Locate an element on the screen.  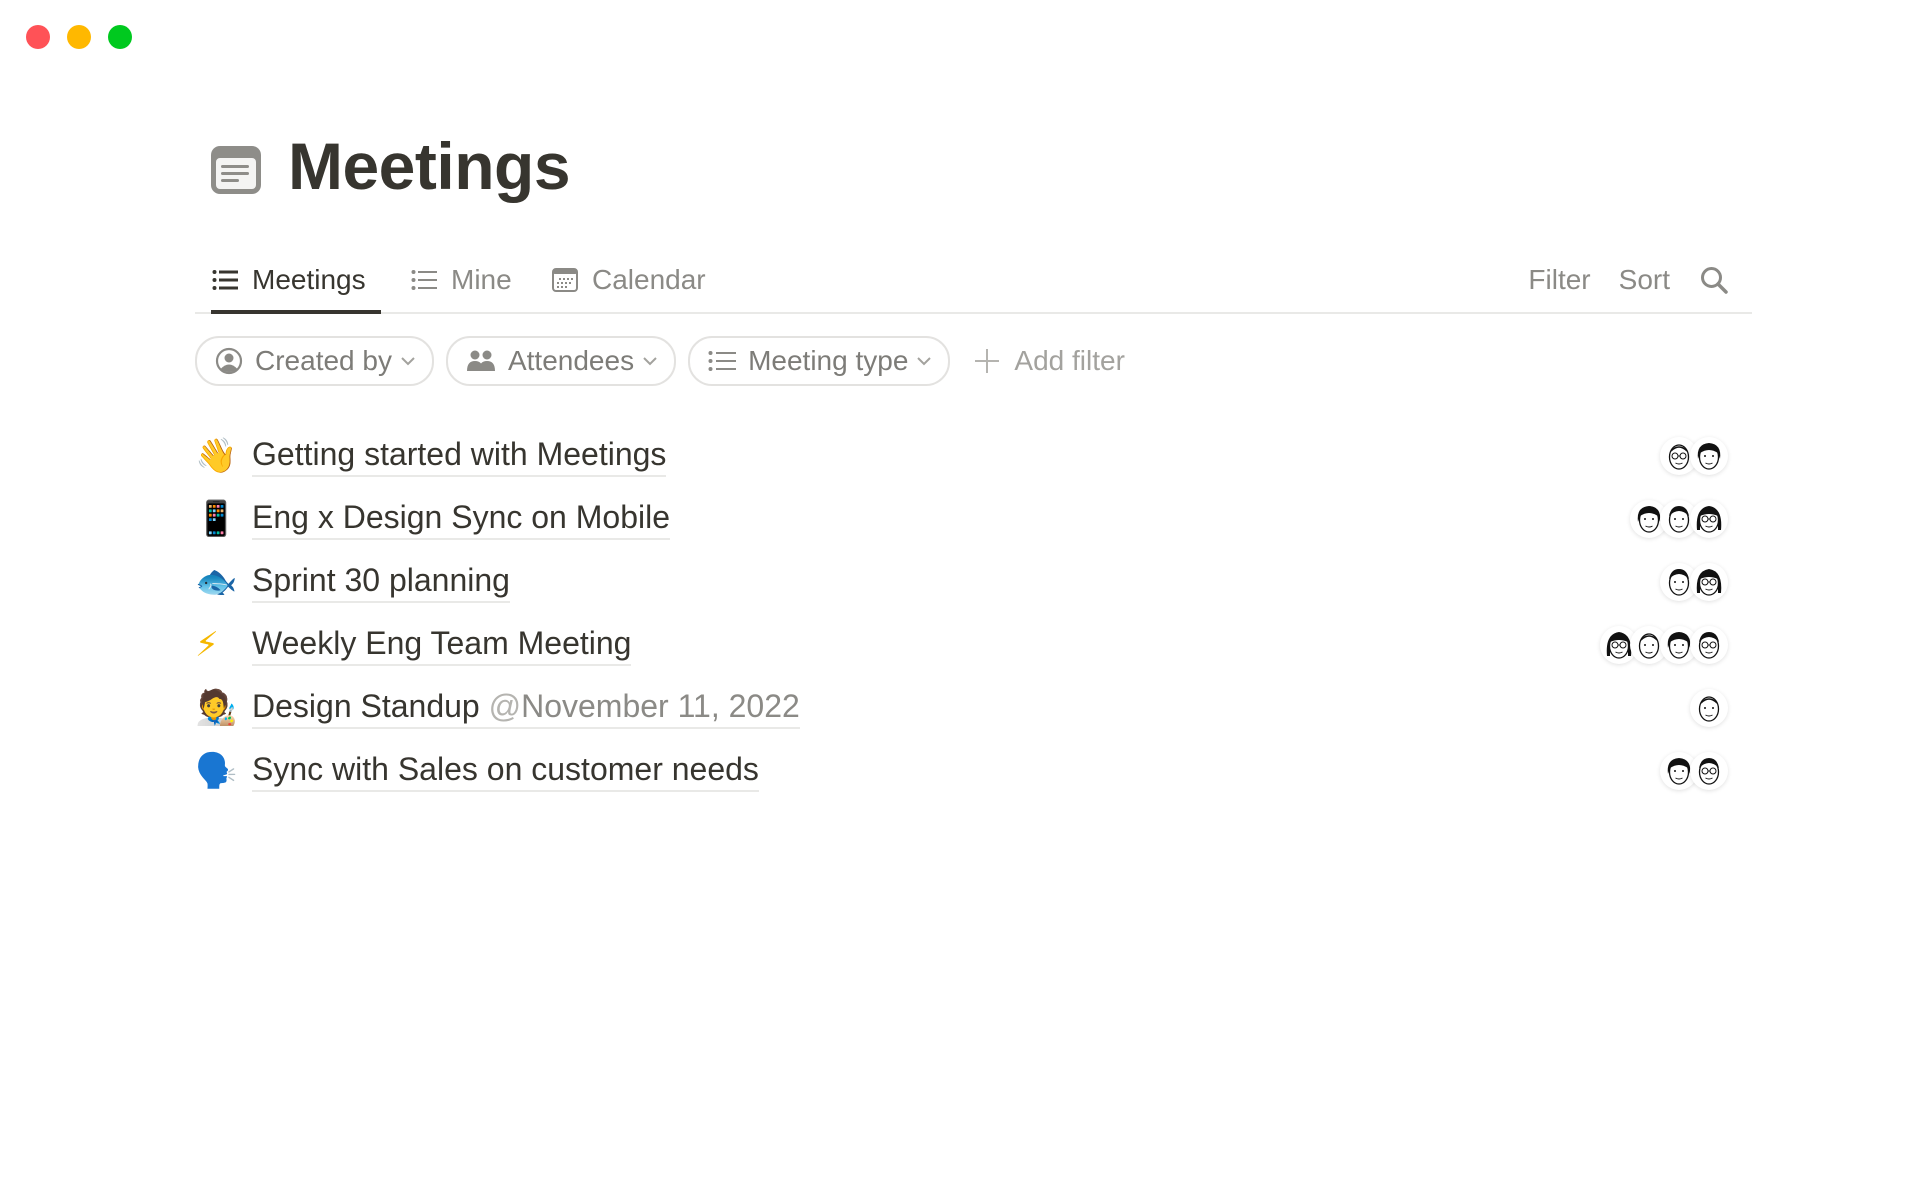
tab-label: Mine is located at coordinates (481, 279).